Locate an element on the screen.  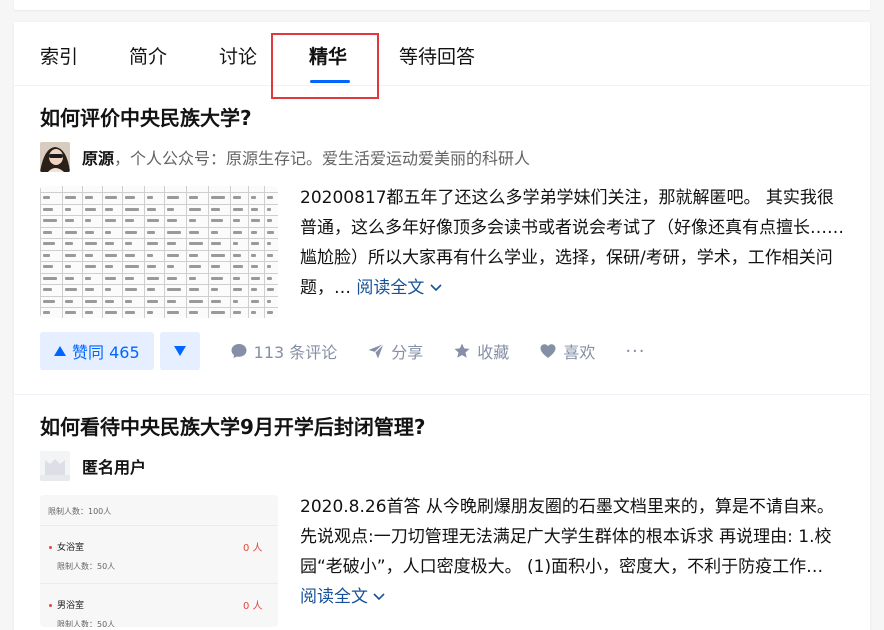
like-button: 喜欢 is located at coordinates (567, 351).